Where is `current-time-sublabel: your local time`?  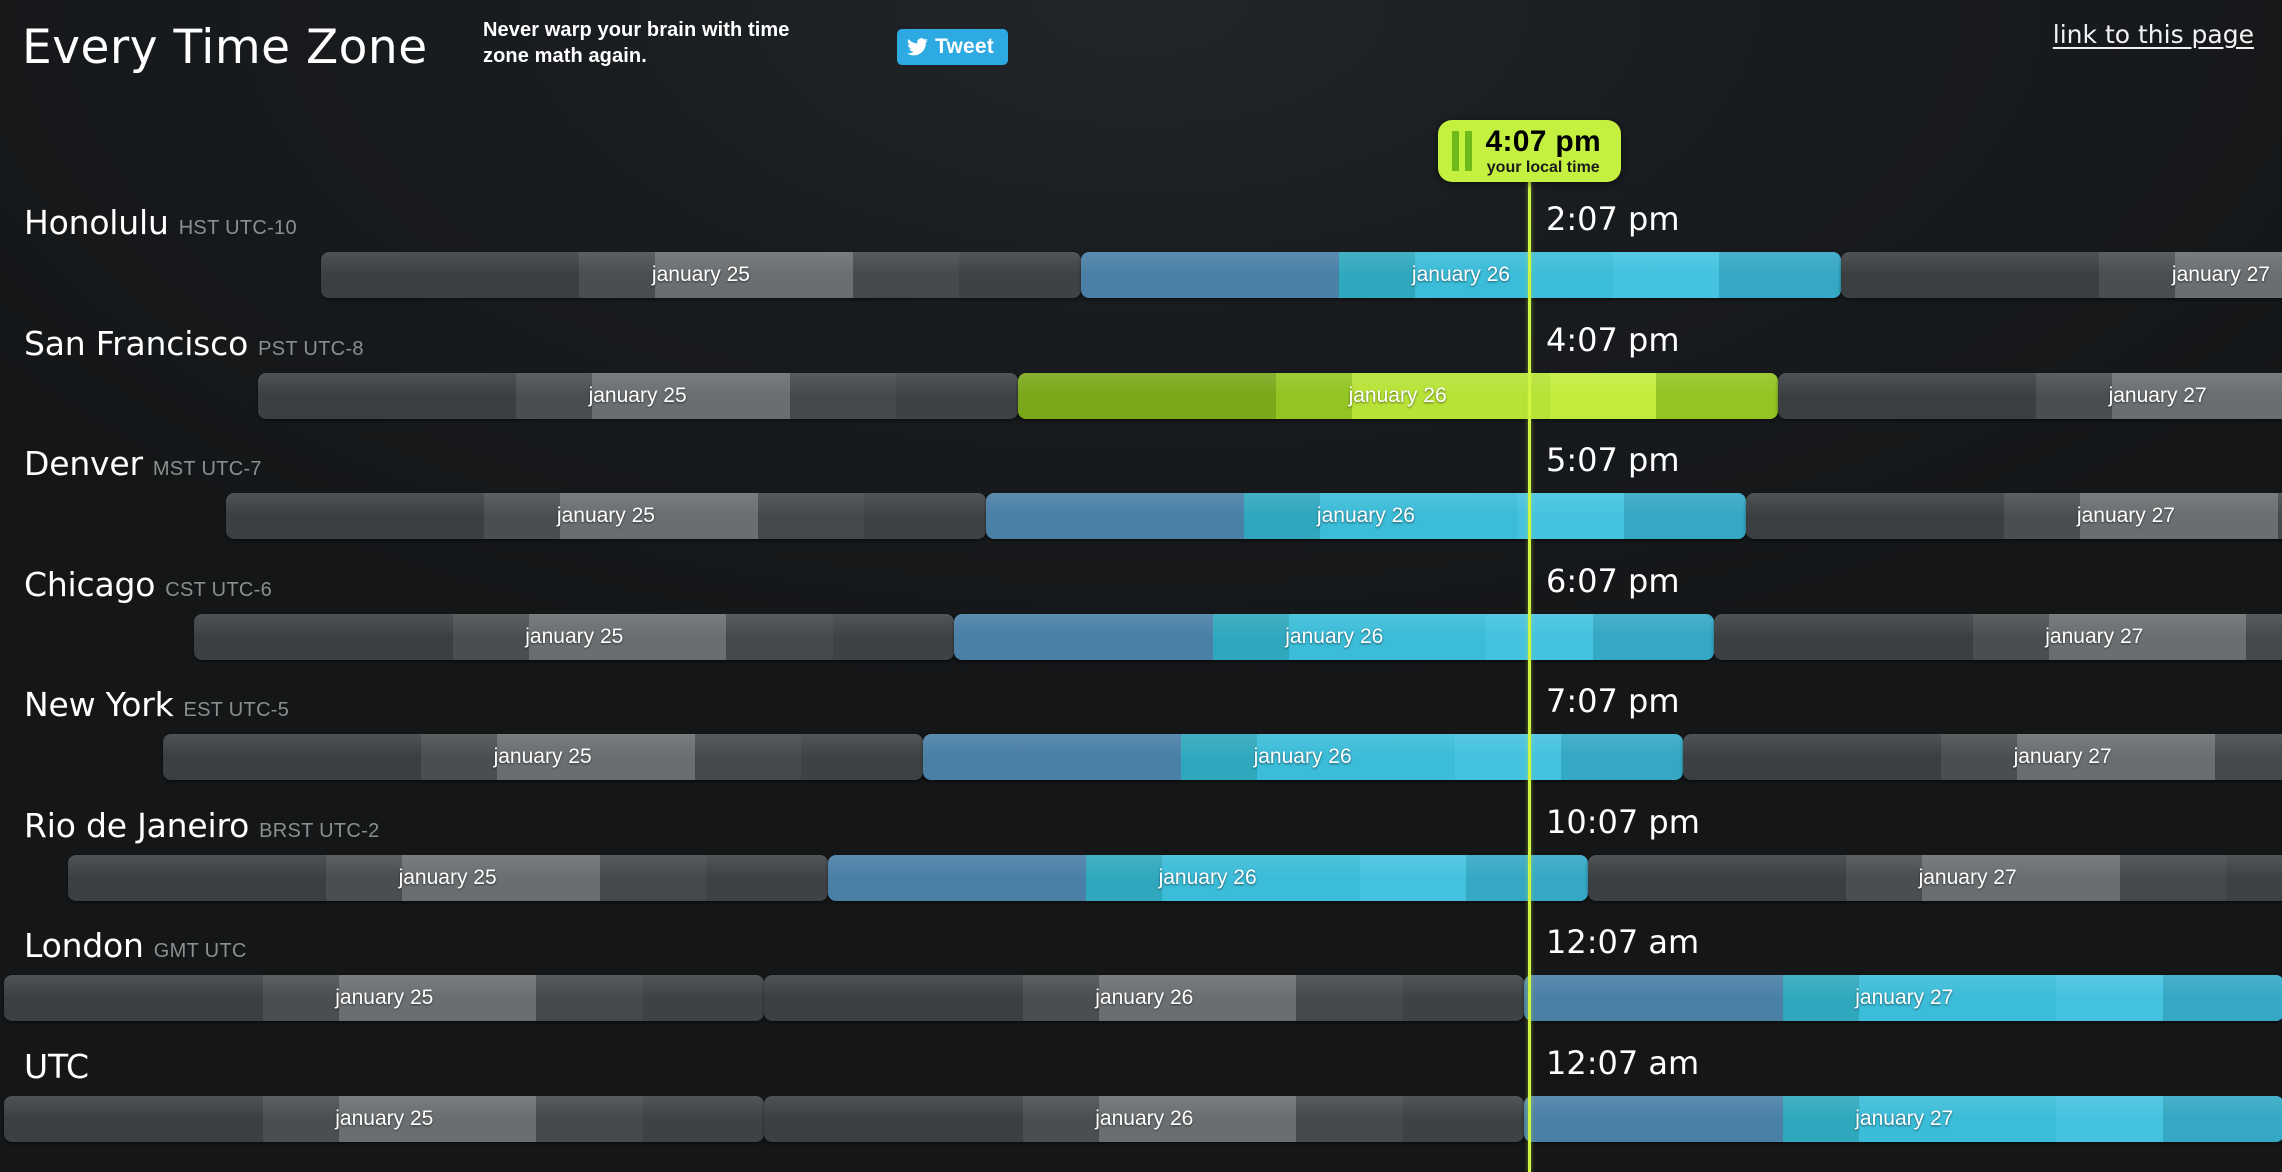 current-time-sublabel: your local time is located at coordinates (1543, 167).